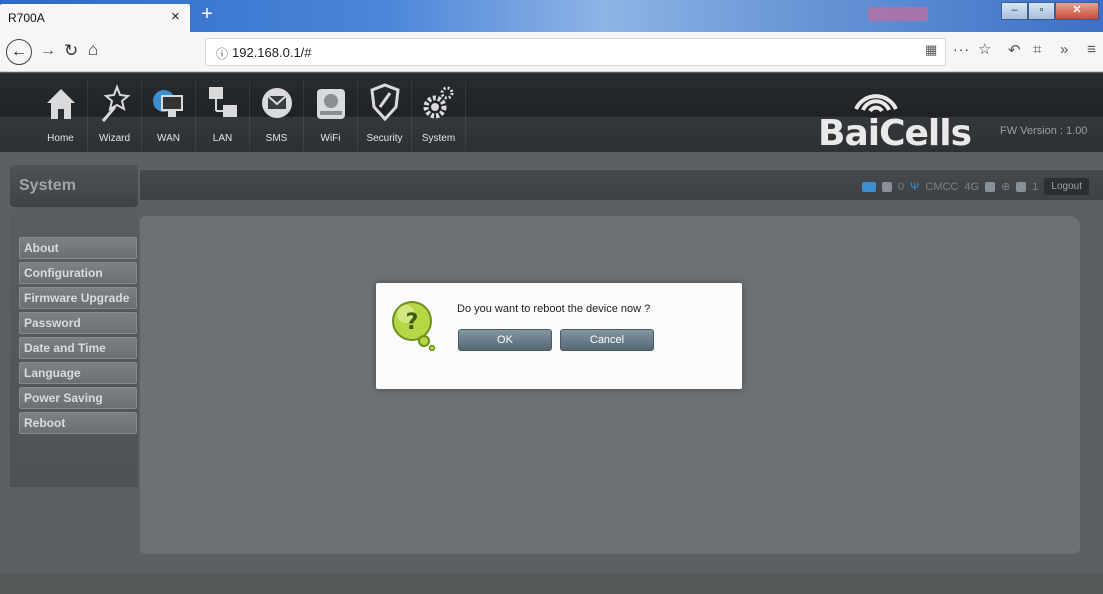  I want to click on home-icon: ⌂, so click(93, 50).